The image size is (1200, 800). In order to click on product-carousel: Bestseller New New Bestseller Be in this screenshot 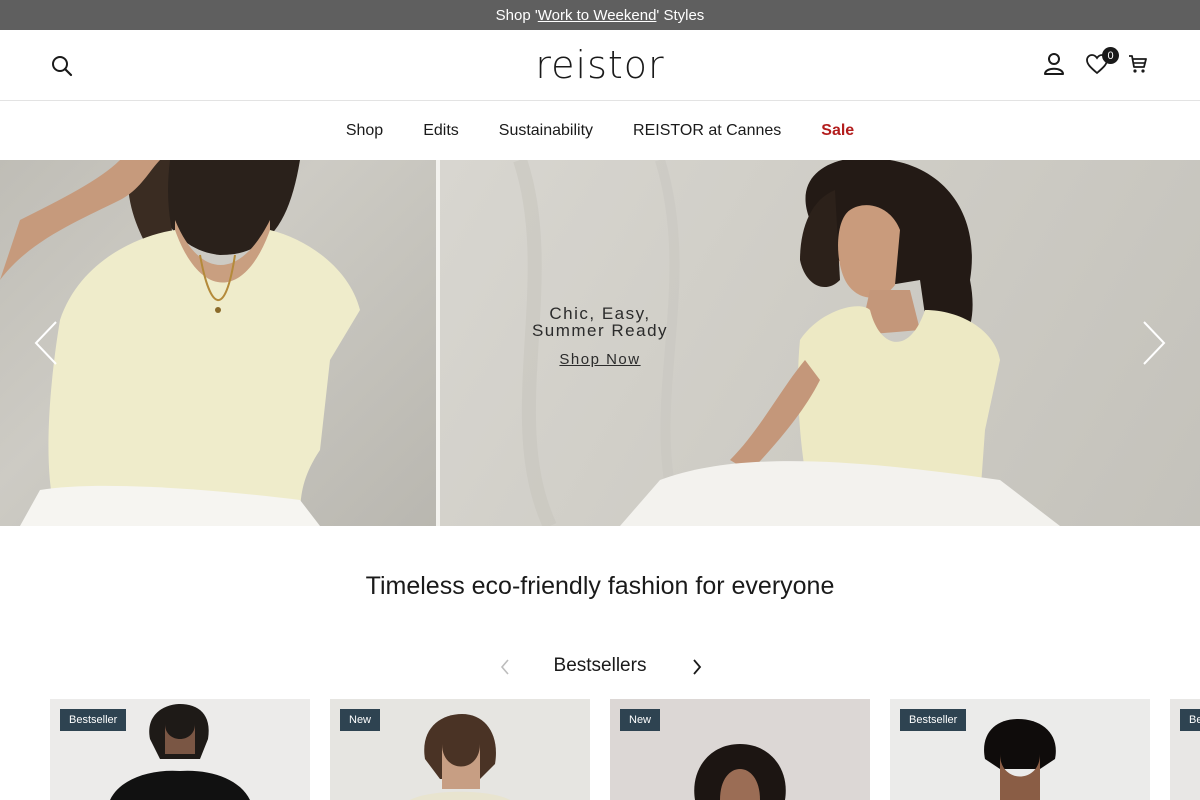, I will do `click(600, 749)`.